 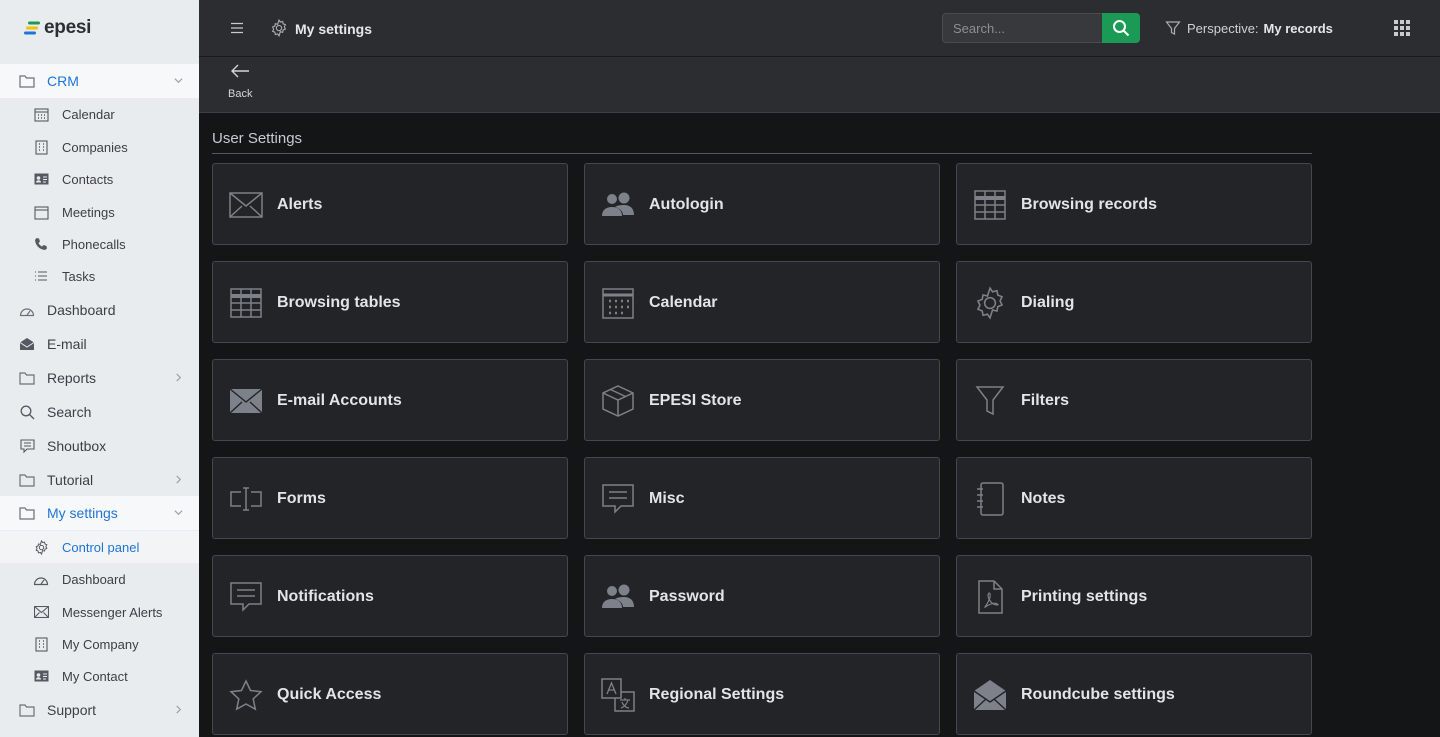 I want to click on sidebar-item-reports: Reports, so click(x=99, y=378).